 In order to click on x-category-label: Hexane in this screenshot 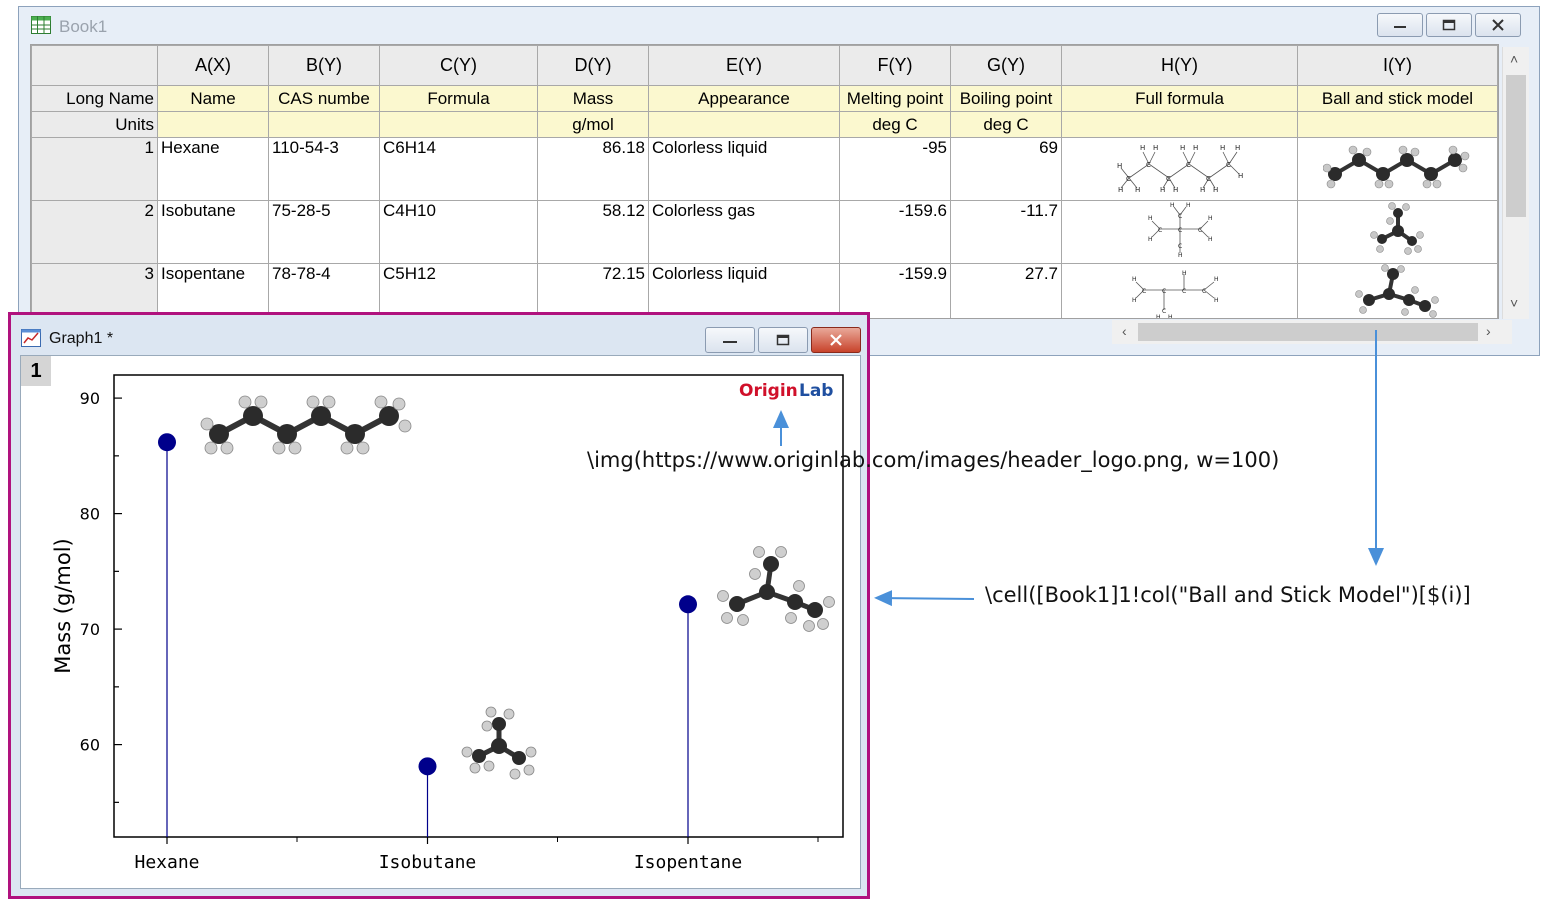, I will do `click(166, 862)`.